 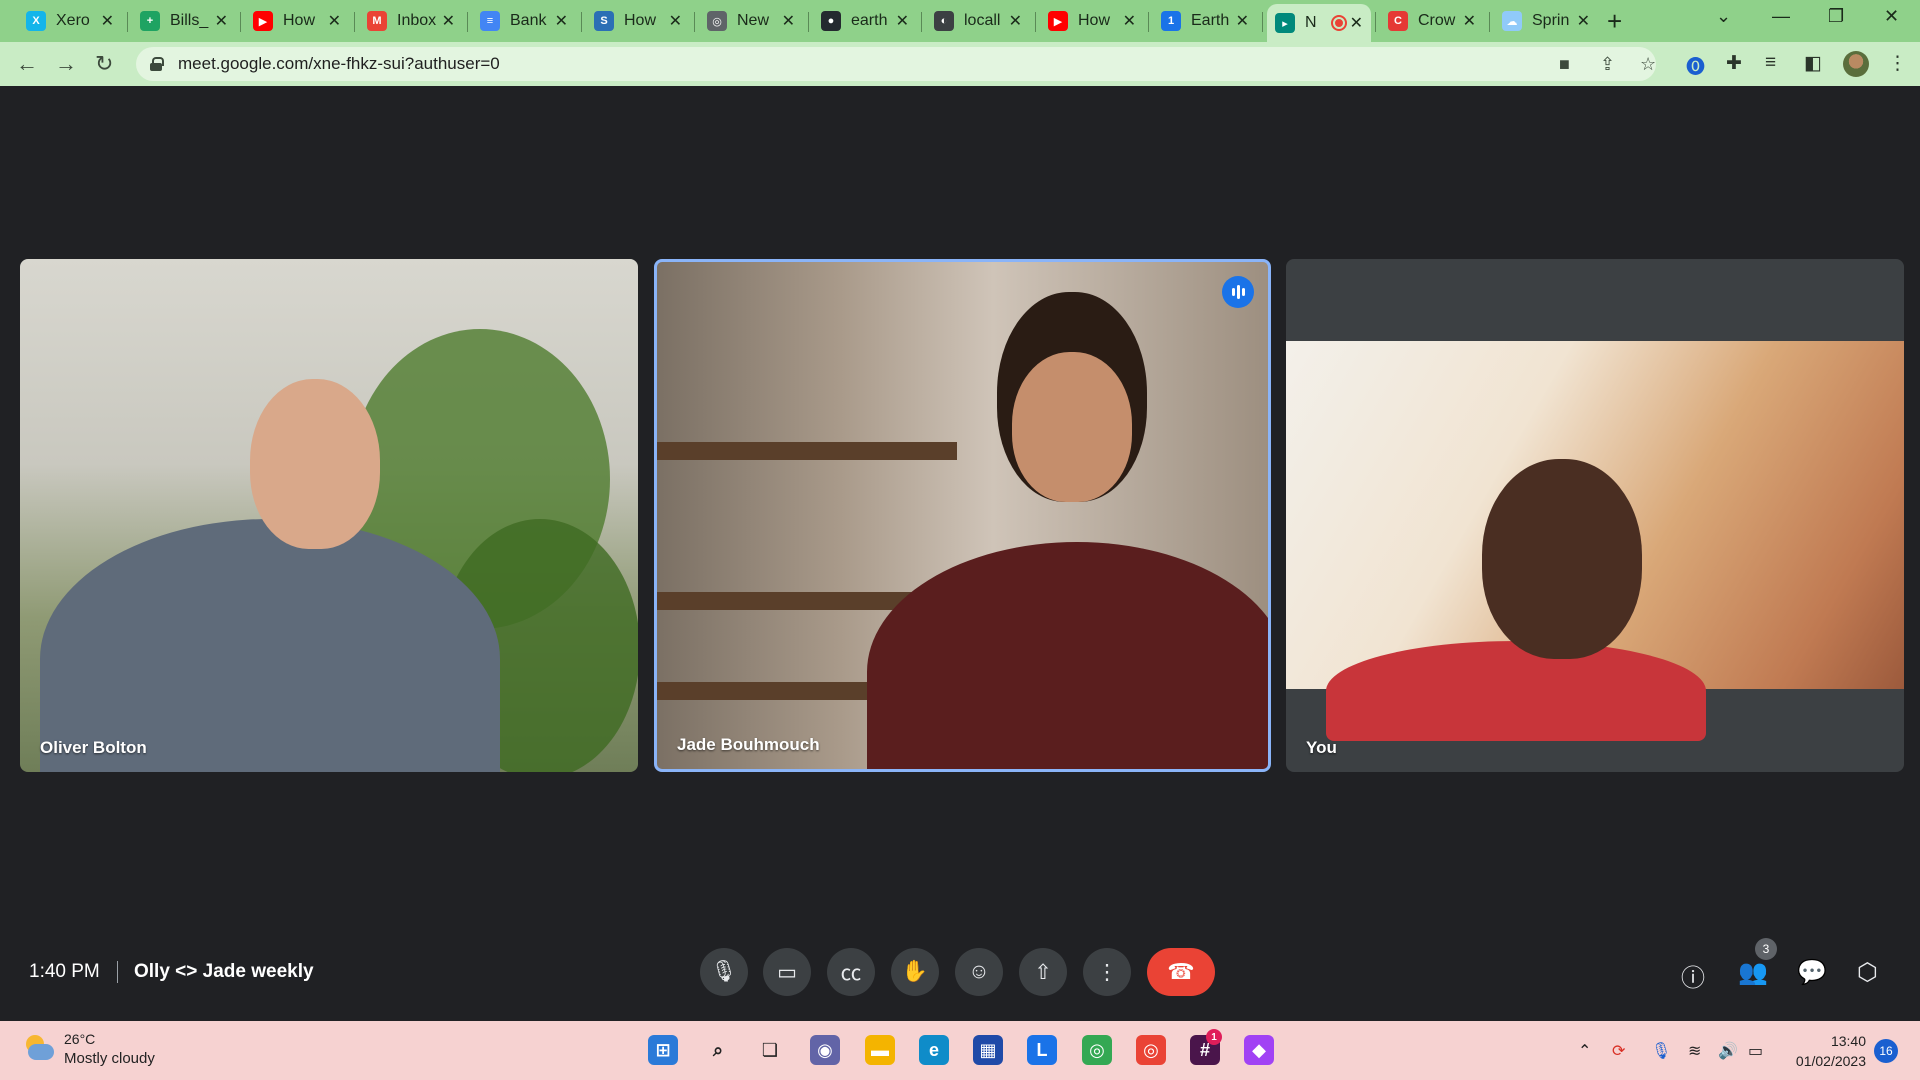 I want to click on system-clock: 13:40 01/02/2023, so click(x=1826, y=1051).